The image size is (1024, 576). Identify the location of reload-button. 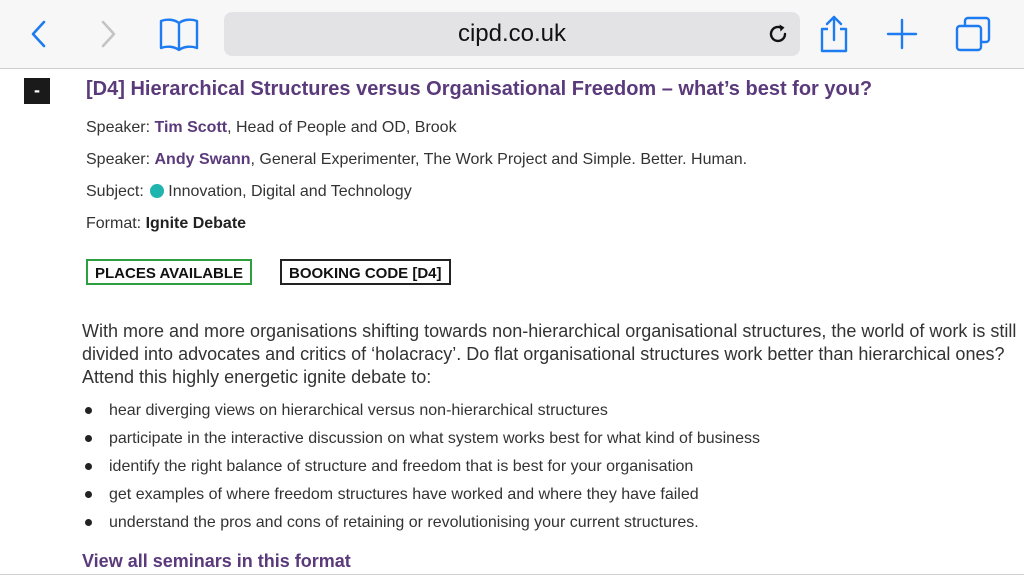
(778, 34).